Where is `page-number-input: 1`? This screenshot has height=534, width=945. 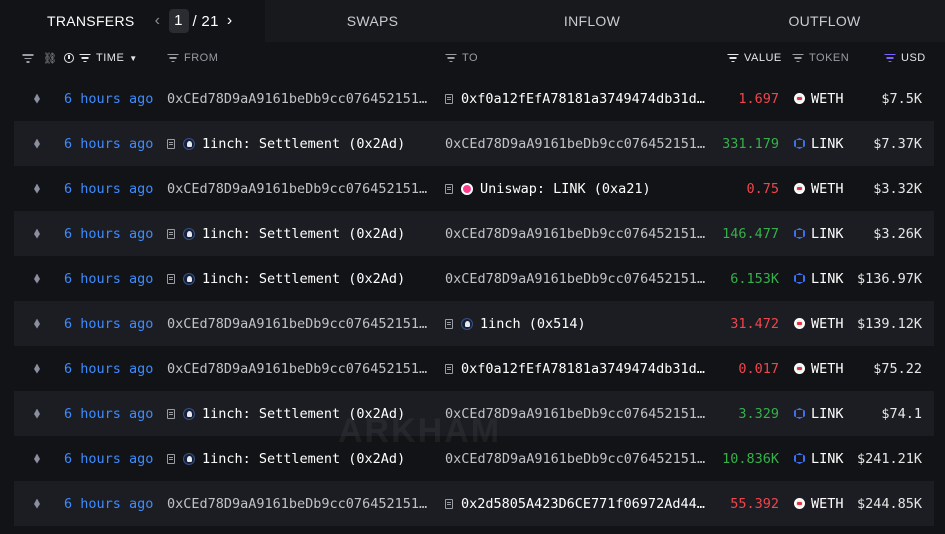 page-number-input: 1 is located at coordinates (178, 21).